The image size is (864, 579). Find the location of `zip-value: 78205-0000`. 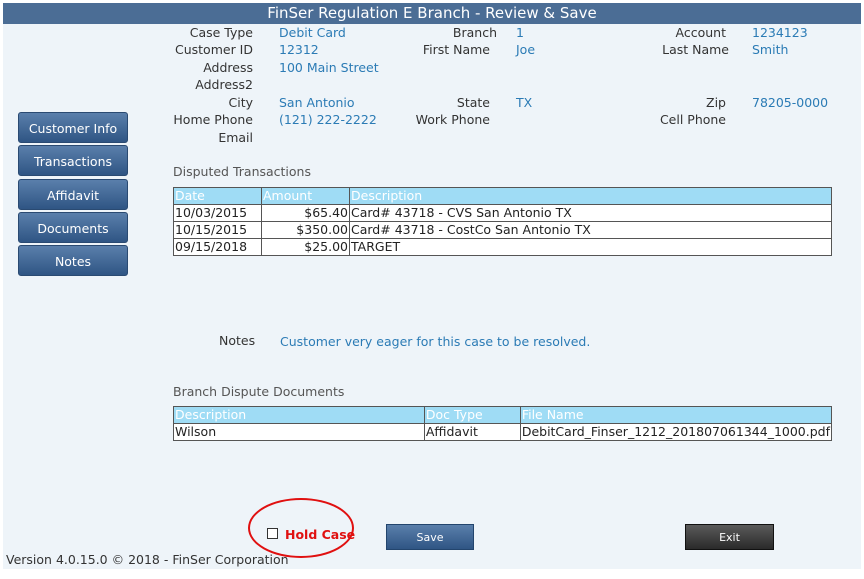

zip-value: 78205-0000 is located at coordinates (790, 102).